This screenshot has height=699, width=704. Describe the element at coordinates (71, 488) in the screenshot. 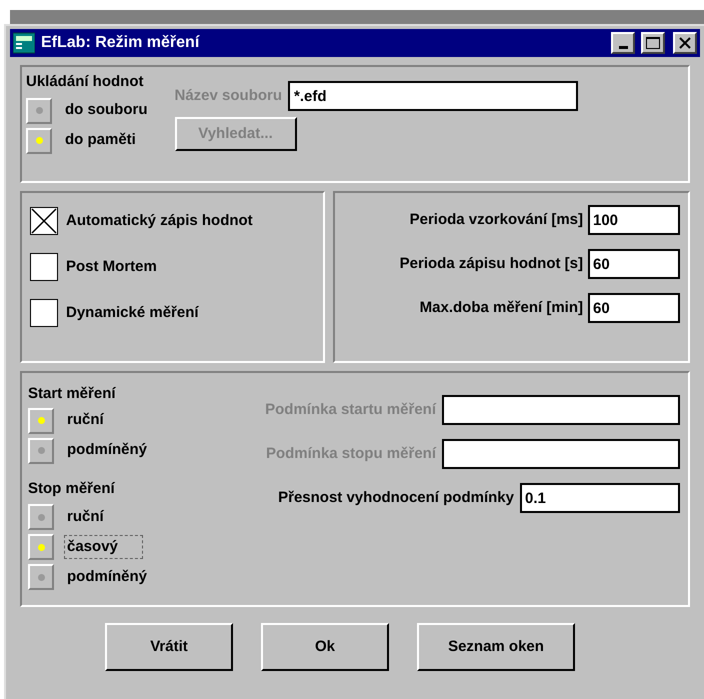

I see `group-heading: Stop měření` at that location.